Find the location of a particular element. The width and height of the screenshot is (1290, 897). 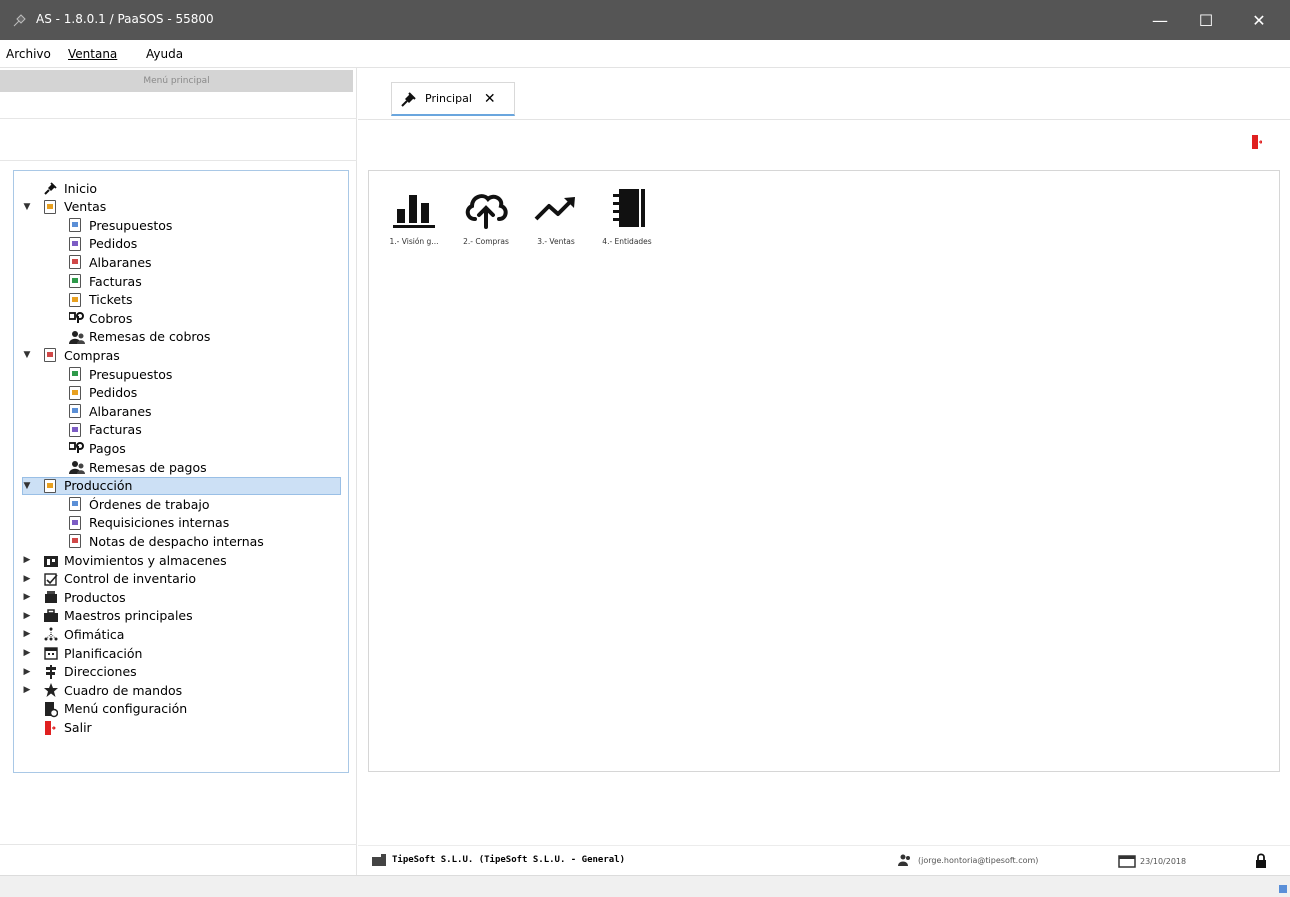

user-email: (jorge.hontoria@tipesoft.com) is located at coordinates (978, 860).